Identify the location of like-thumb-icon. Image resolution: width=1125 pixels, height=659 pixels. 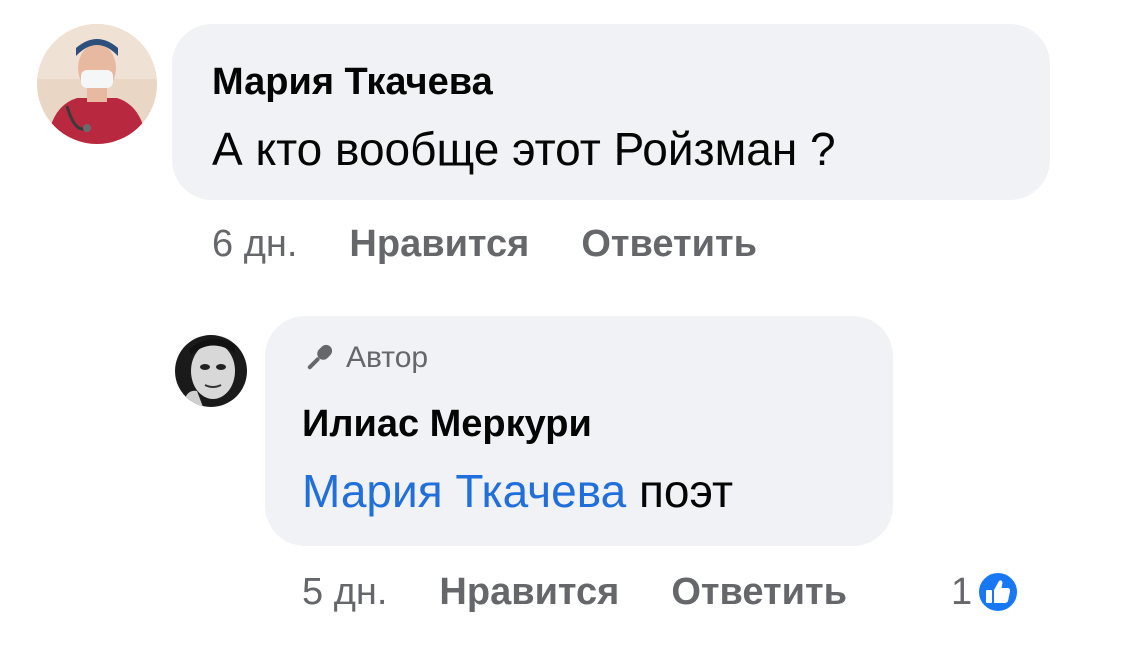
(998, 592).